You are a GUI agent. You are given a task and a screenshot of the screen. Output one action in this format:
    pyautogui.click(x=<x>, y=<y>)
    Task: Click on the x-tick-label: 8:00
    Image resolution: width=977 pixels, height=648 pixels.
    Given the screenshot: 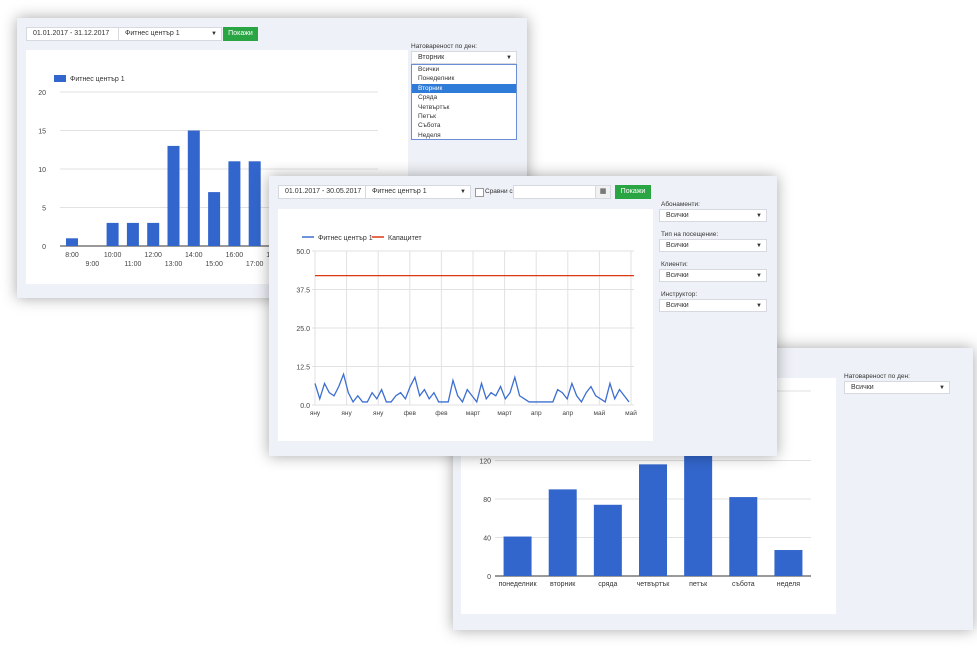 What is the action you would take?
    pyautogui.click(x=72, y=255)
    